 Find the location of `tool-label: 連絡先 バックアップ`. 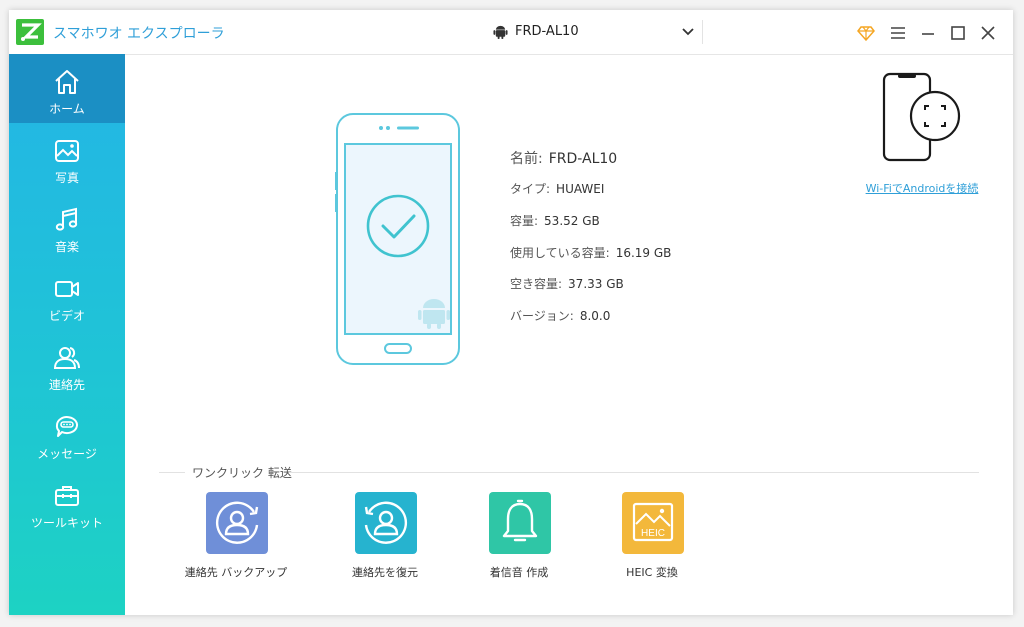

tool-label: 連絡先 バックアップ is located at coordinates (236, 572).